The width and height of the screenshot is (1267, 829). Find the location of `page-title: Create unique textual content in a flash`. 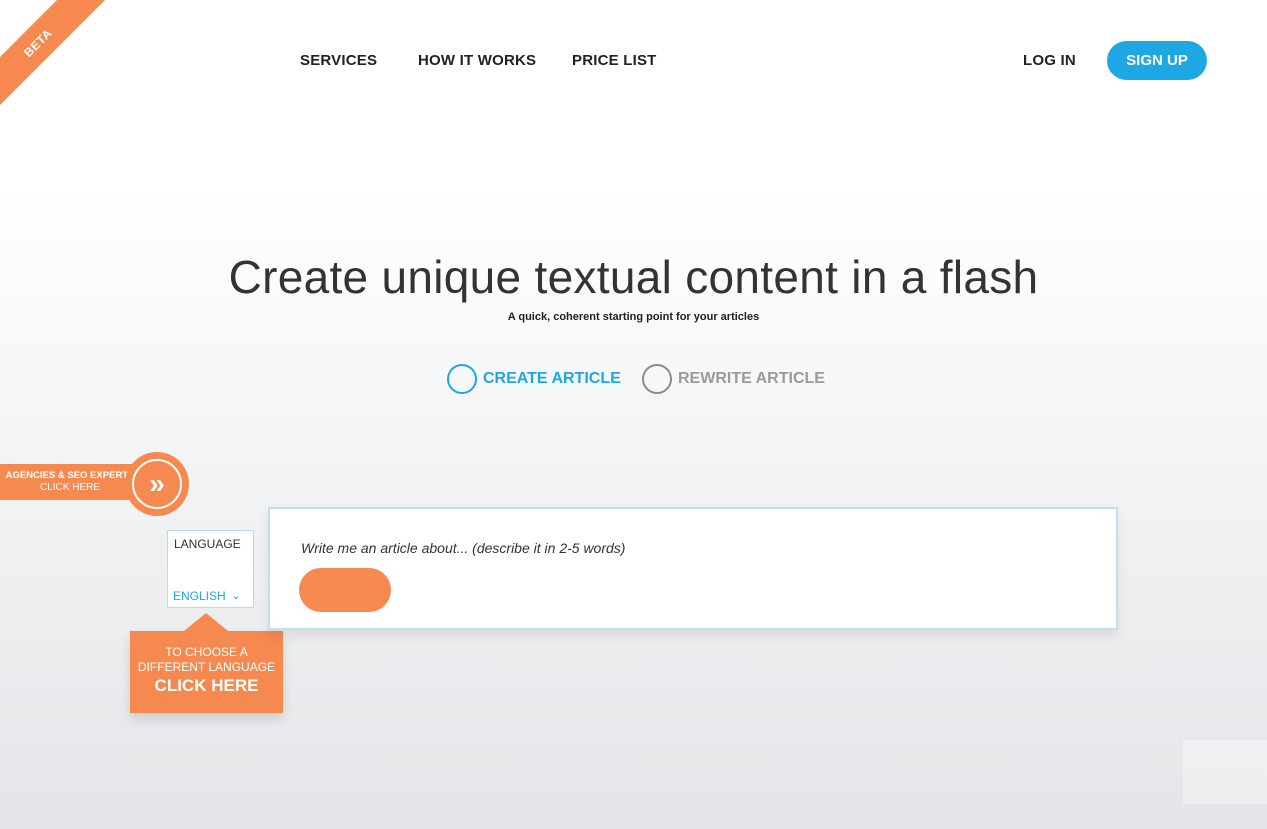

page-title: Create unique textual content in a flash is located at coordinates (633, 277).